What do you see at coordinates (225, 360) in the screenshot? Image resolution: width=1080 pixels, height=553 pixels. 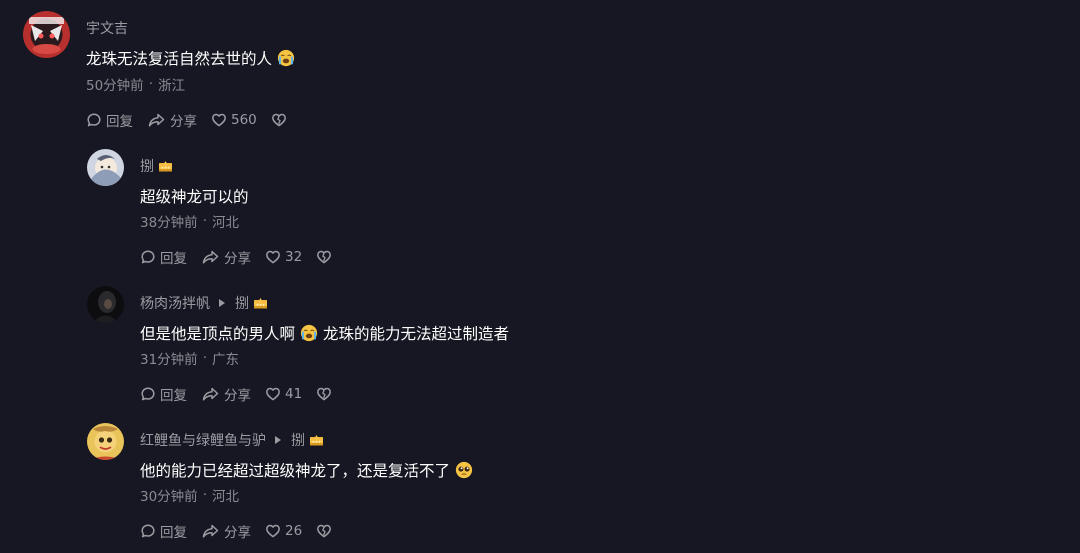 I see `comment-location: 广东` at bounding box center [225, 360].